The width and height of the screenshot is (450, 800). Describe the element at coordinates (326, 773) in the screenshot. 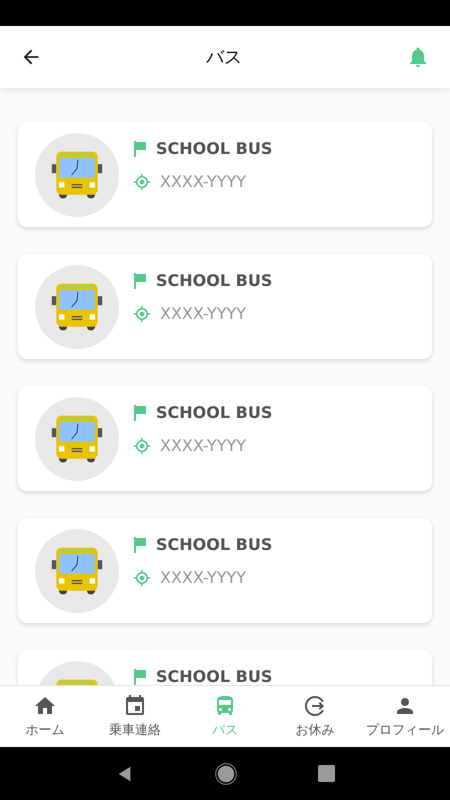

I see `square-icon` at that location.